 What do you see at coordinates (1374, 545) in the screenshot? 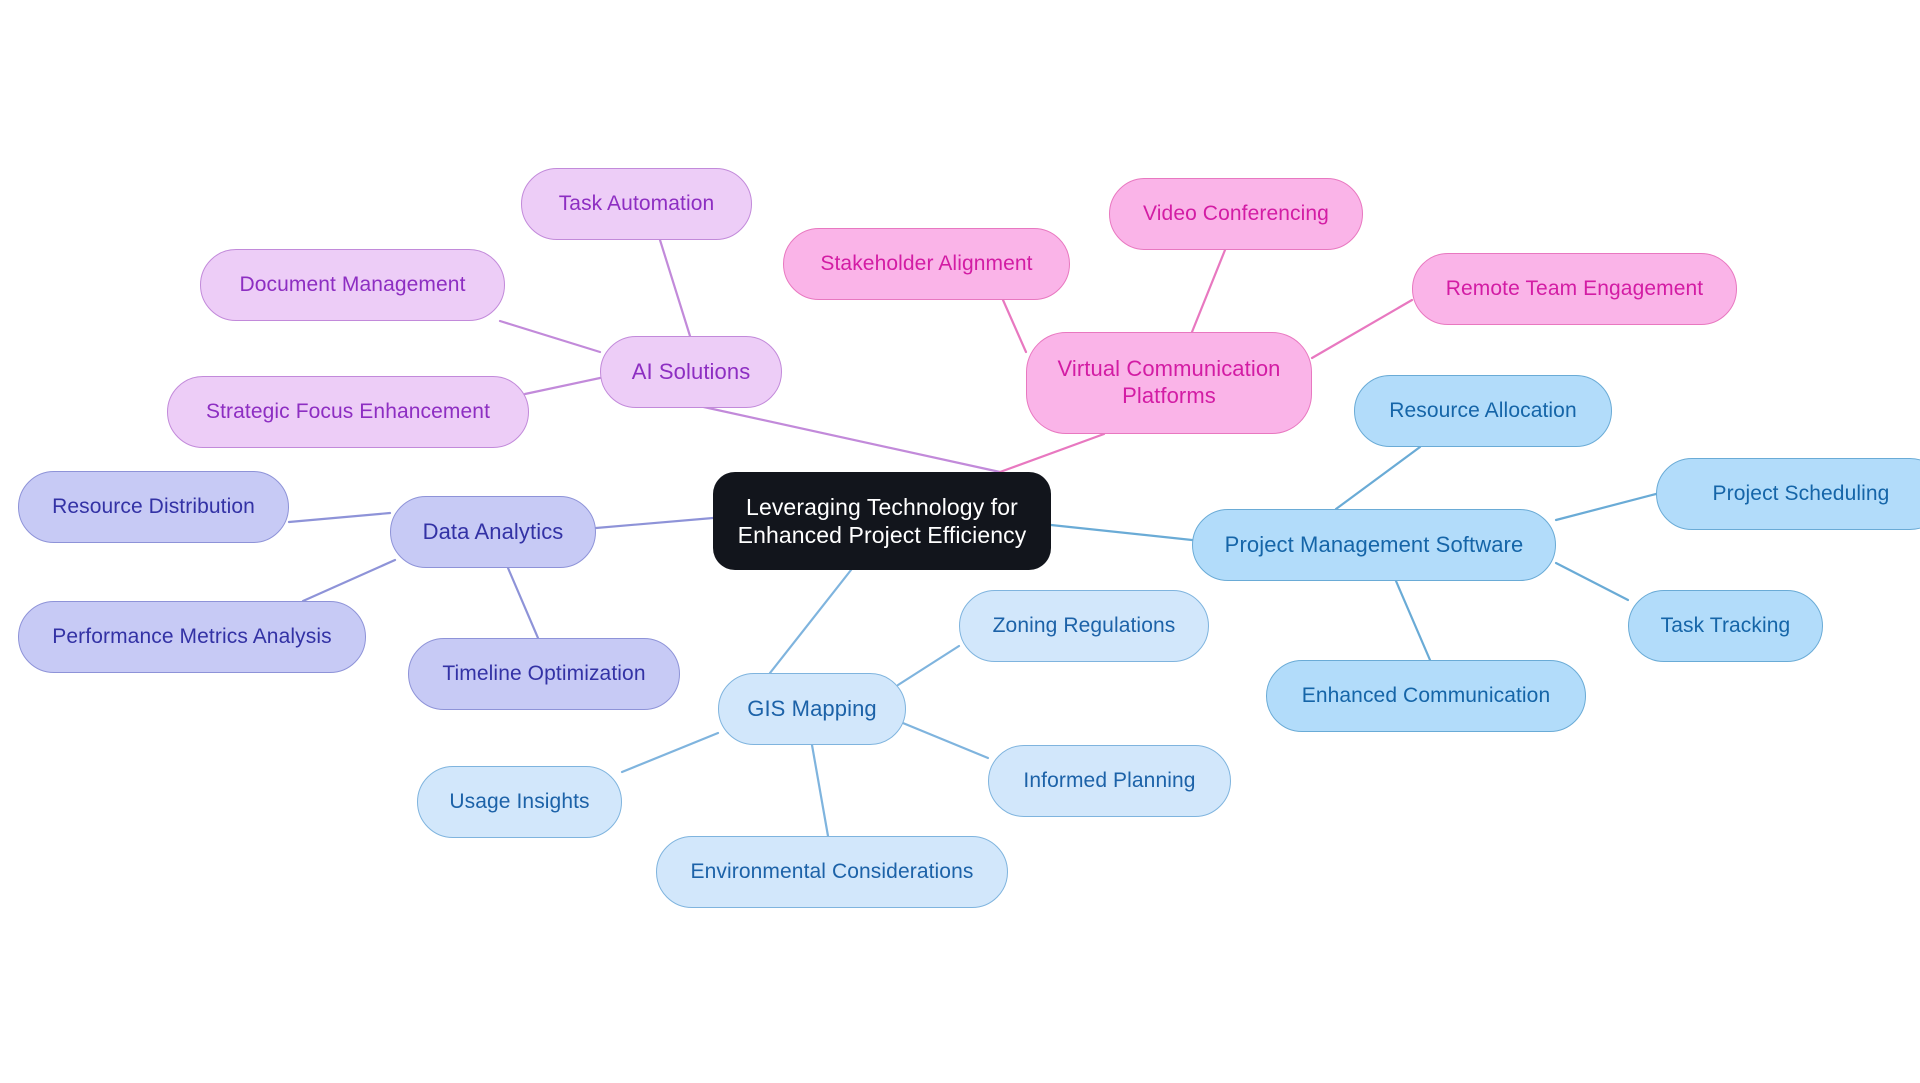
I see `mindmap-node-project-management-software: Project Management Software` at bounding box center [1374, 545].